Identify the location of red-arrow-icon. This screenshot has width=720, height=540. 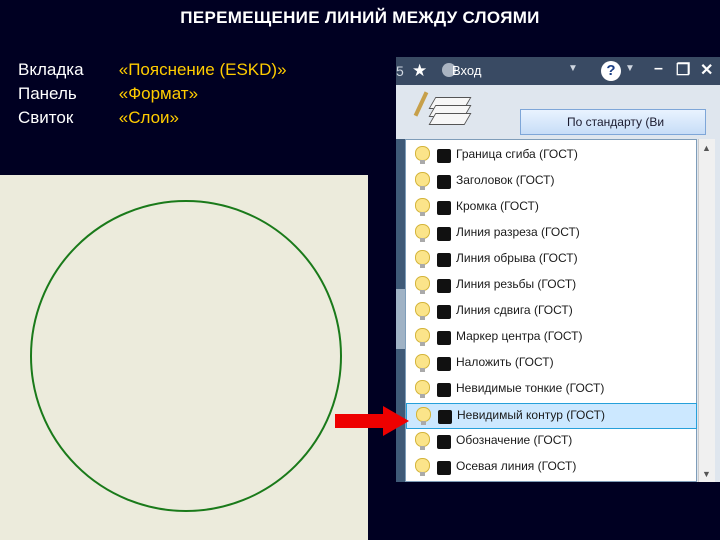
(373, 421).